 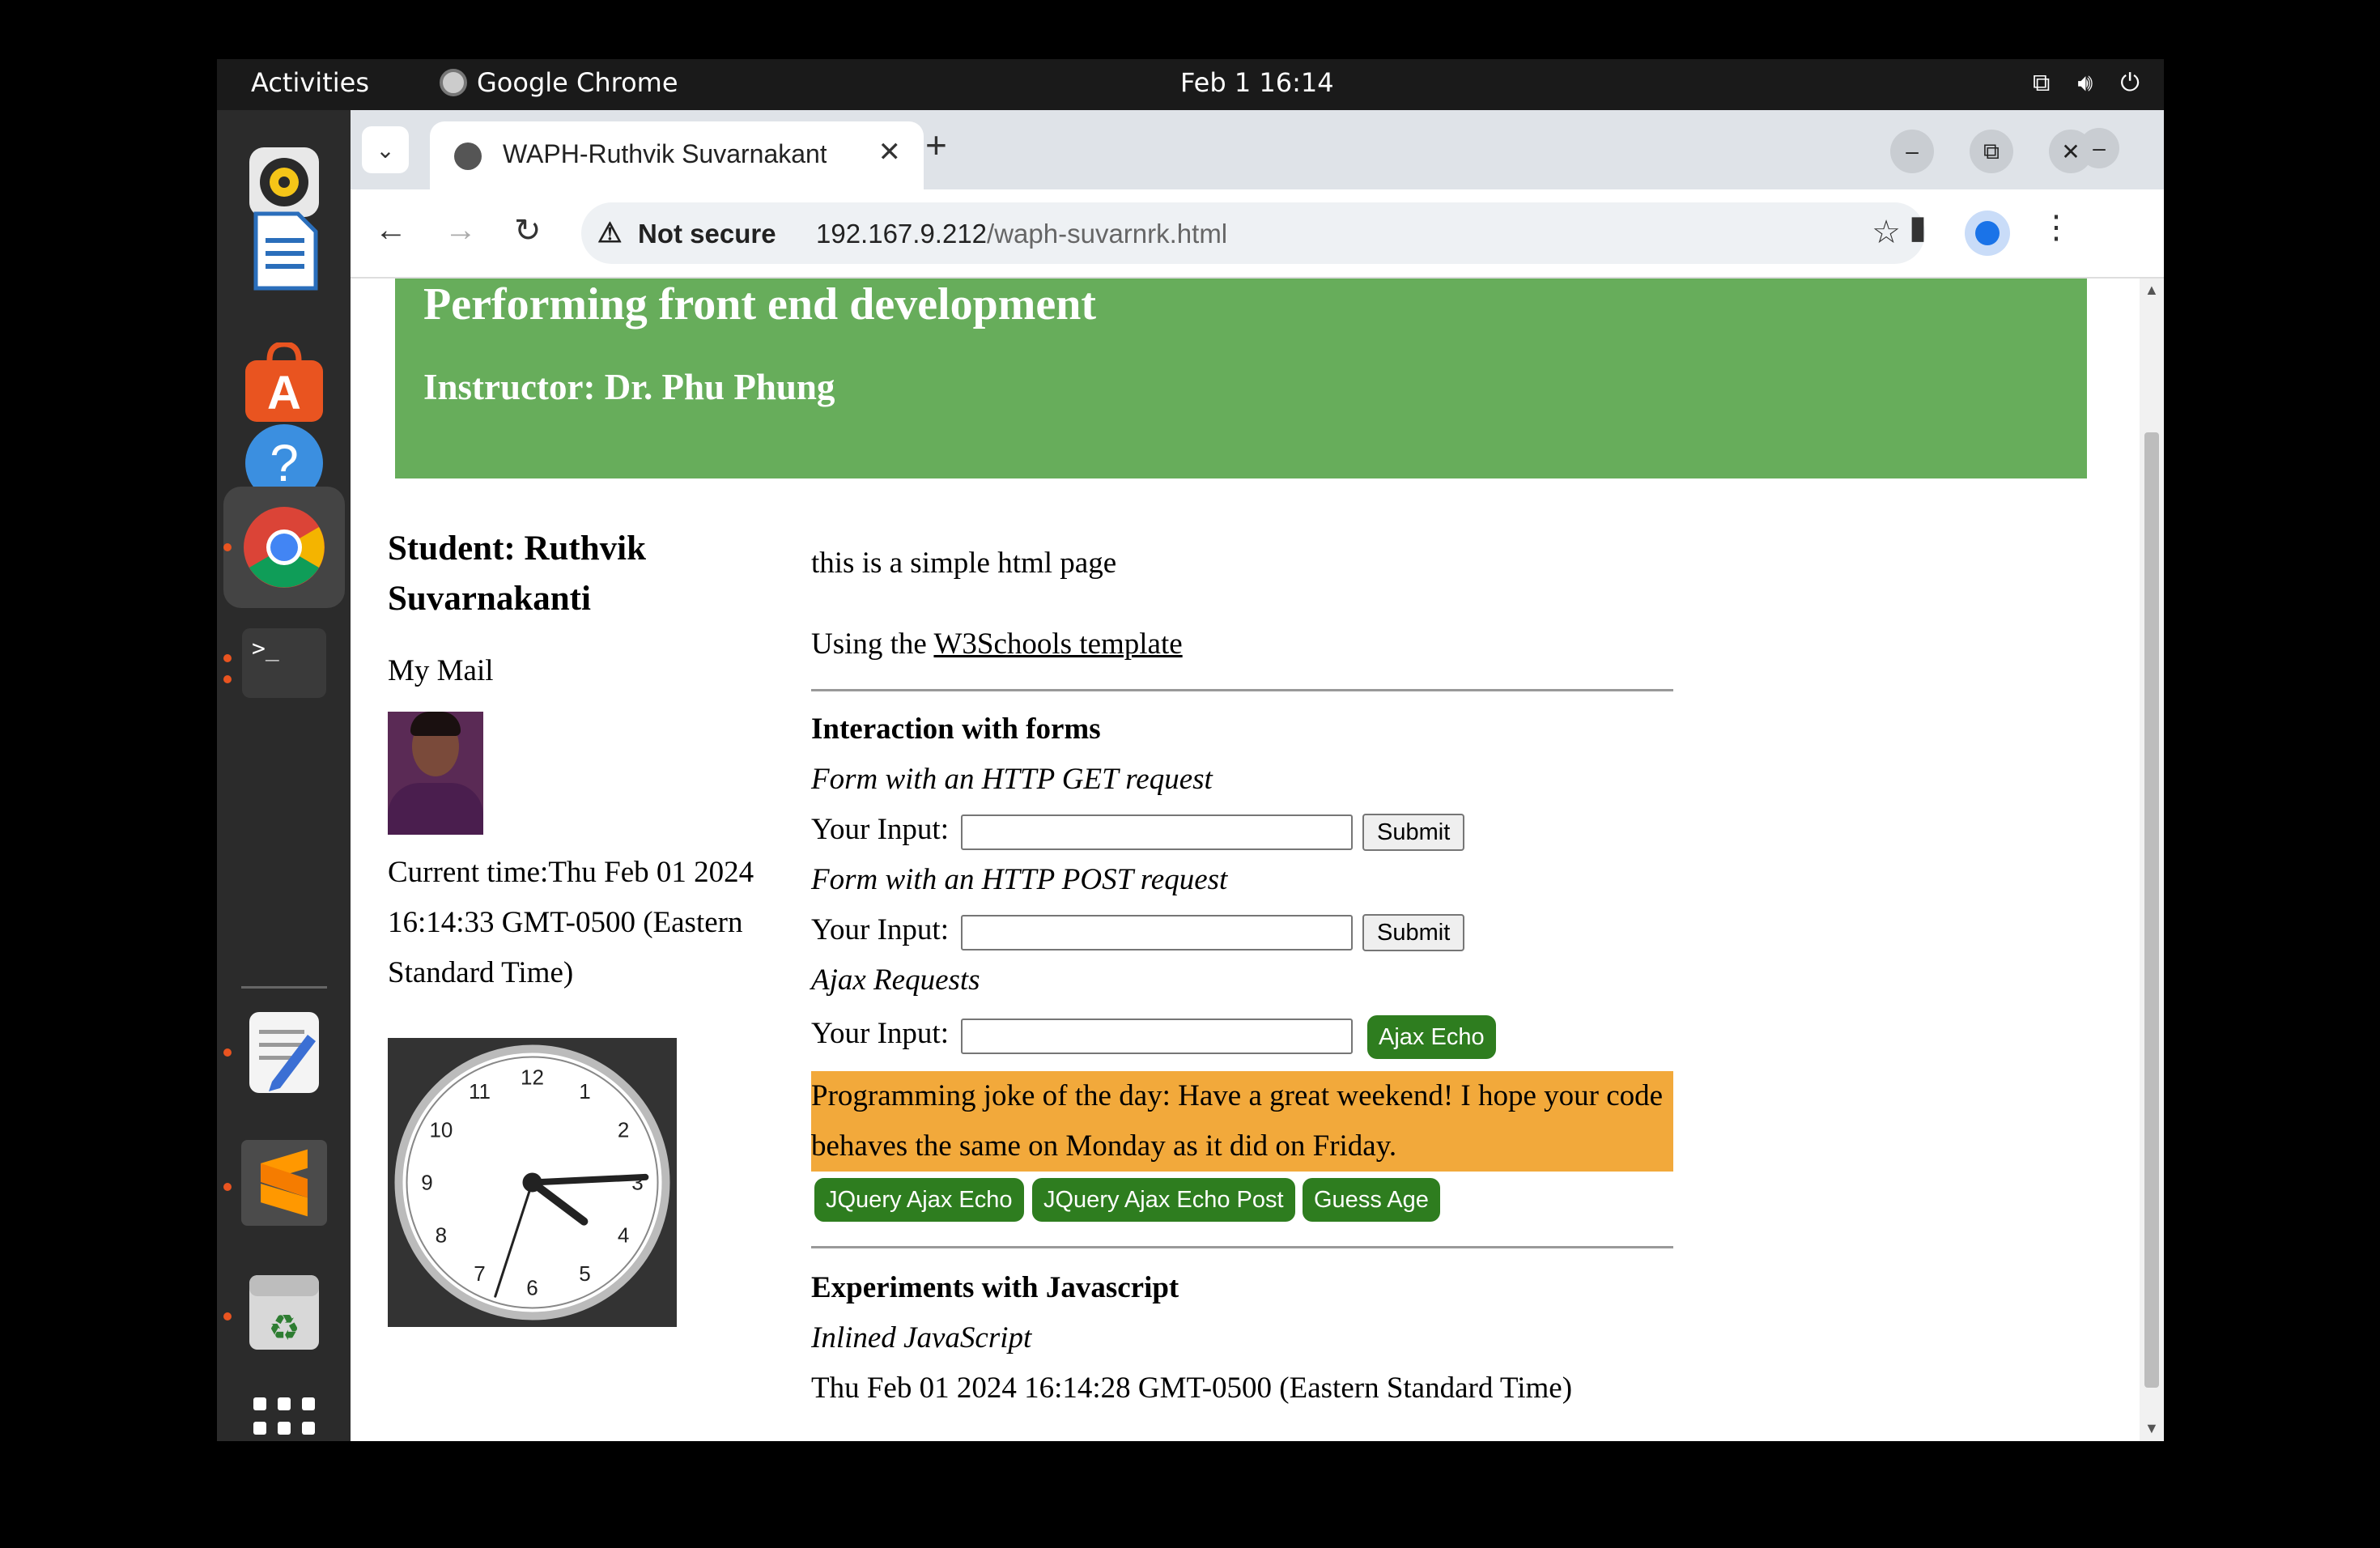 What do you see at coordinates (2042, 83) in the screenshot?
I see `network-icon: ⧉` at bounding box center [2042, 83].